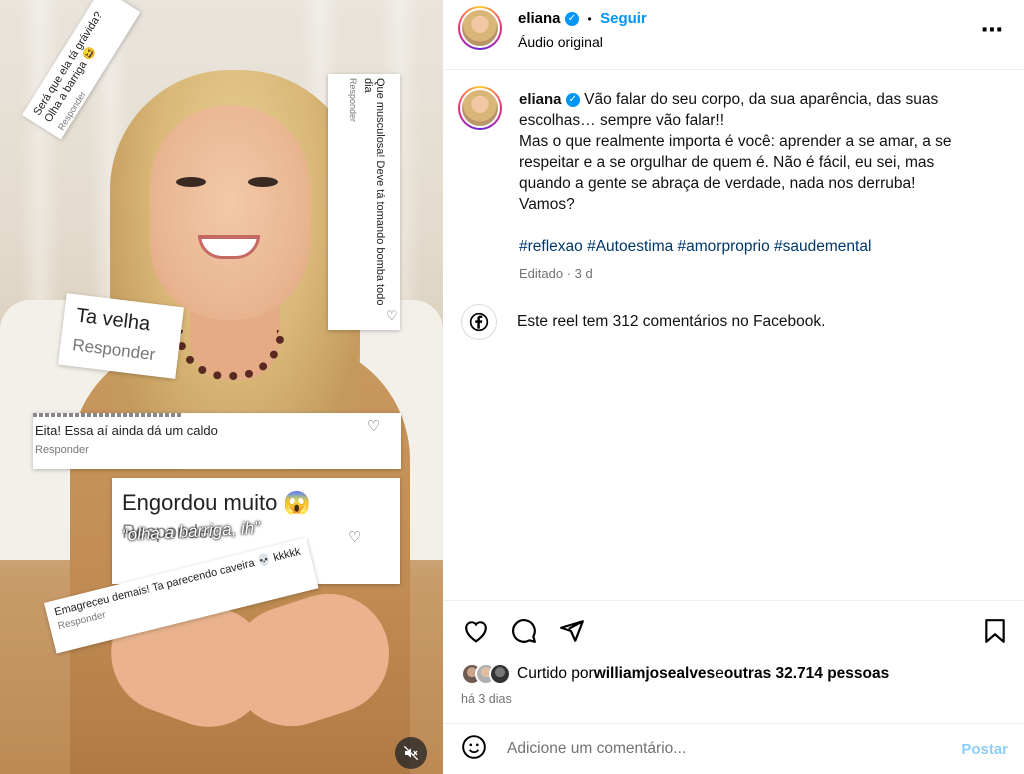 Image resolution: width=1024 pixels, height=774 pixels. Describe the element at coordinates (733, 600) in the screenshot. I see `divider` at that location.